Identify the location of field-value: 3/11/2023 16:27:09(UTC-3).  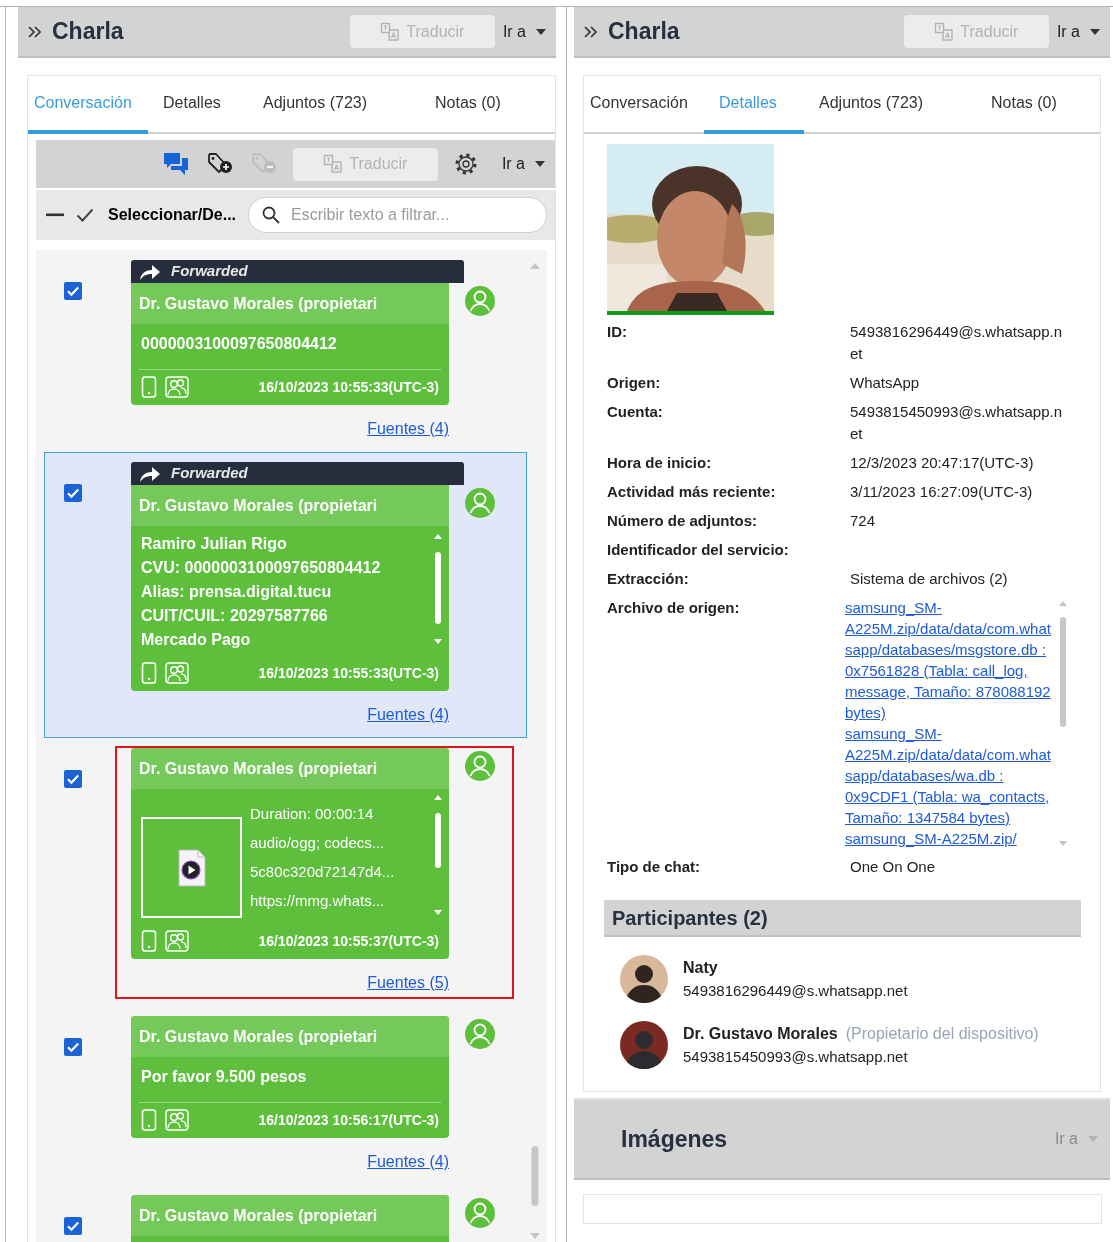
(942, 492).